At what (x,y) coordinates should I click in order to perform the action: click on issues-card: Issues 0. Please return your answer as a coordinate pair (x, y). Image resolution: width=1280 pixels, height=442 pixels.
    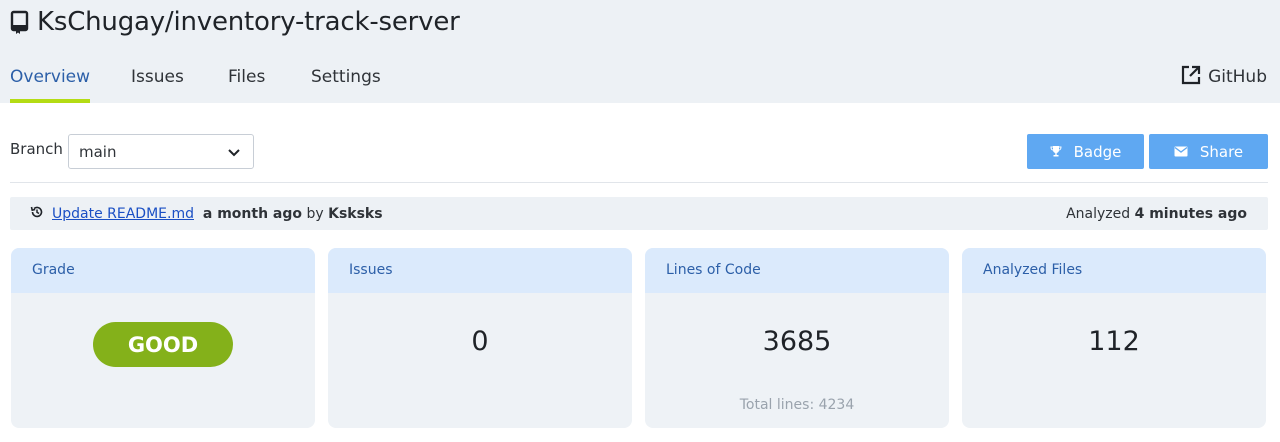
    Looking at the image, I should click on (480, 338).